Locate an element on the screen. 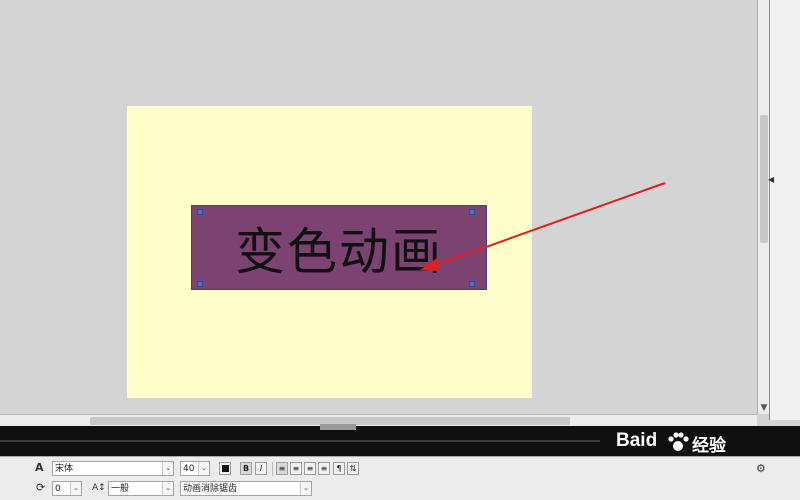 The height and width of the screenshot is (500, 800). font-size-select: 40 ⌄ is located at coordinates (195, 468).